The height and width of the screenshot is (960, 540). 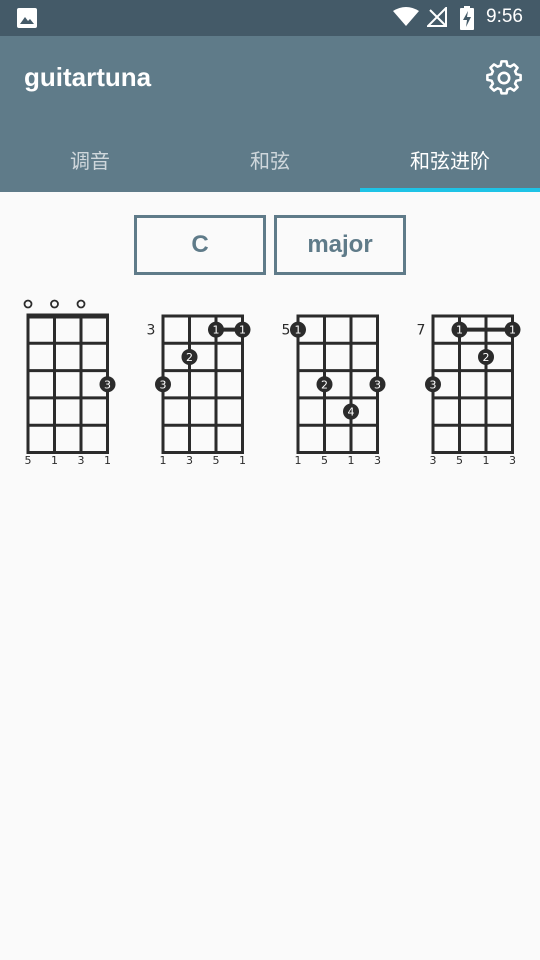 I want to click on signal-icon, so click(x=437, y=17).